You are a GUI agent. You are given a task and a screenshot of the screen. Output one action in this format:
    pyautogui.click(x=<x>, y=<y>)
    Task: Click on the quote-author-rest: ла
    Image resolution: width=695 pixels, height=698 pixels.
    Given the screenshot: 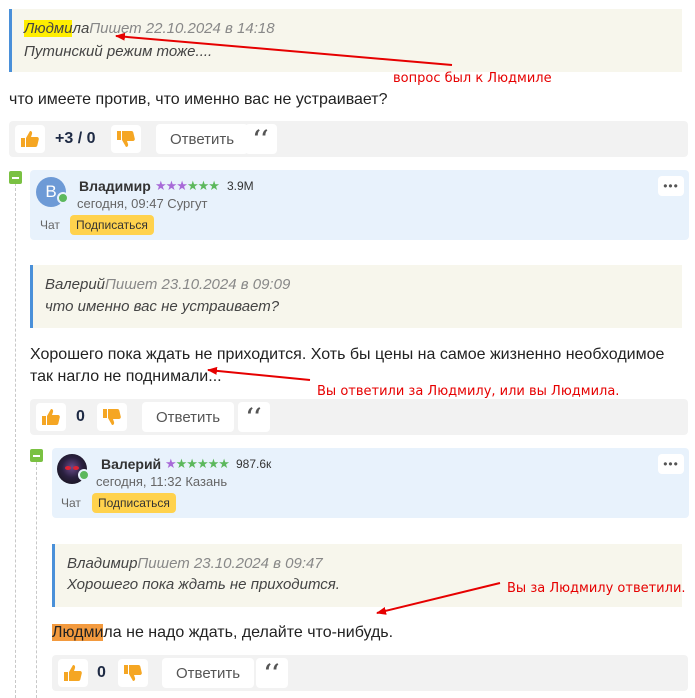 What is the action you would take?
    pyautogui.click(x=81, y=28)
    